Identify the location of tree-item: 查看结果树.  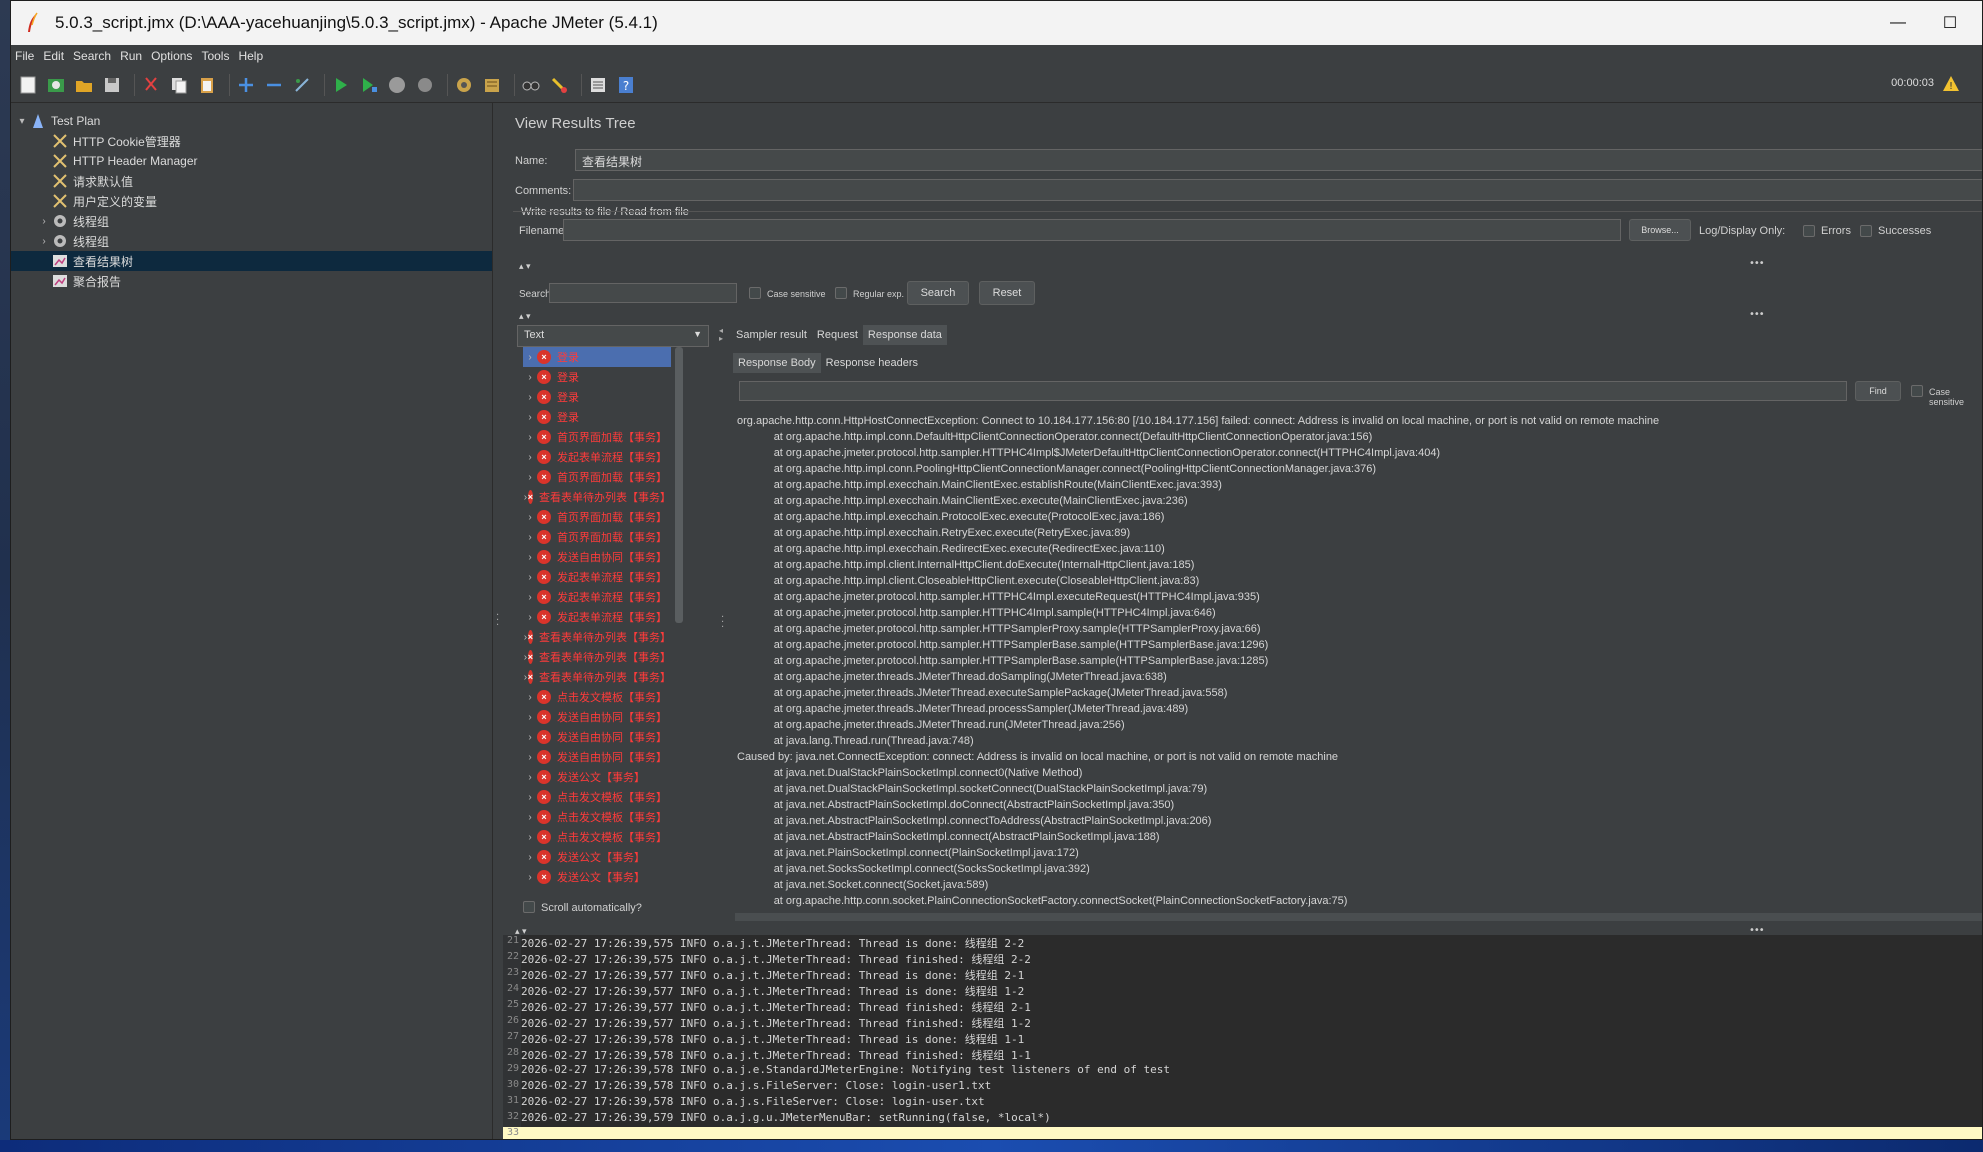
(251, 261).